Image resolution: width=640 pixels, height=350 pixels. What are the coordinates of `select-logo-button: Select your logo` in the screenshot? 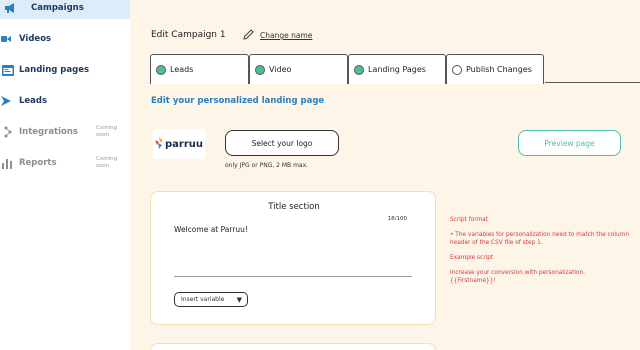 It's located at (282, 143).